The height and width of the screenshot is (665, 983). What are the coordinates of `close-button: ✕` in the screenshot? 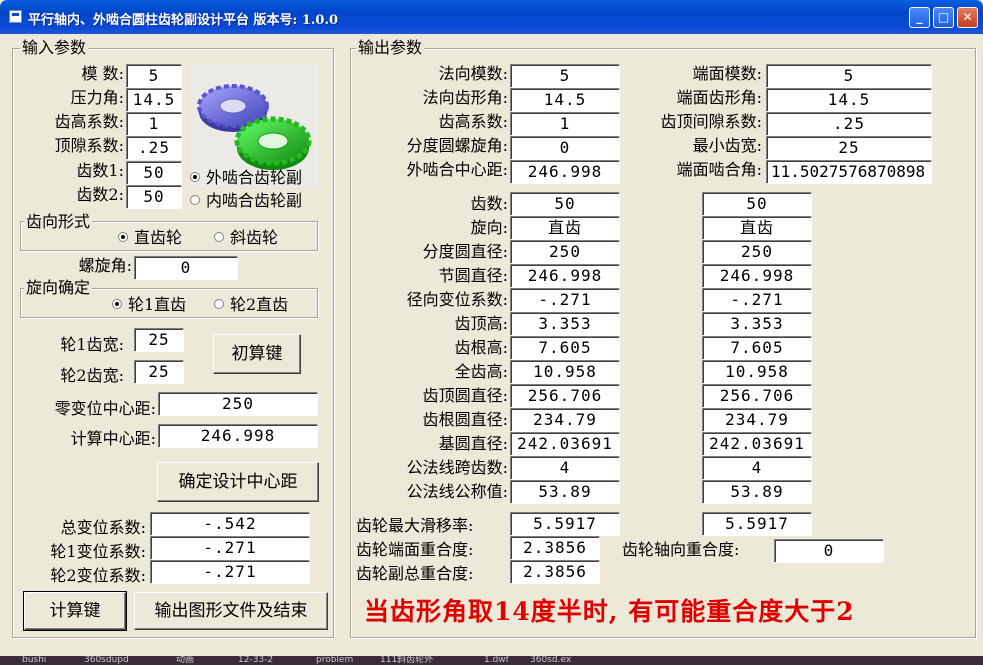 It's located at (967, 17).